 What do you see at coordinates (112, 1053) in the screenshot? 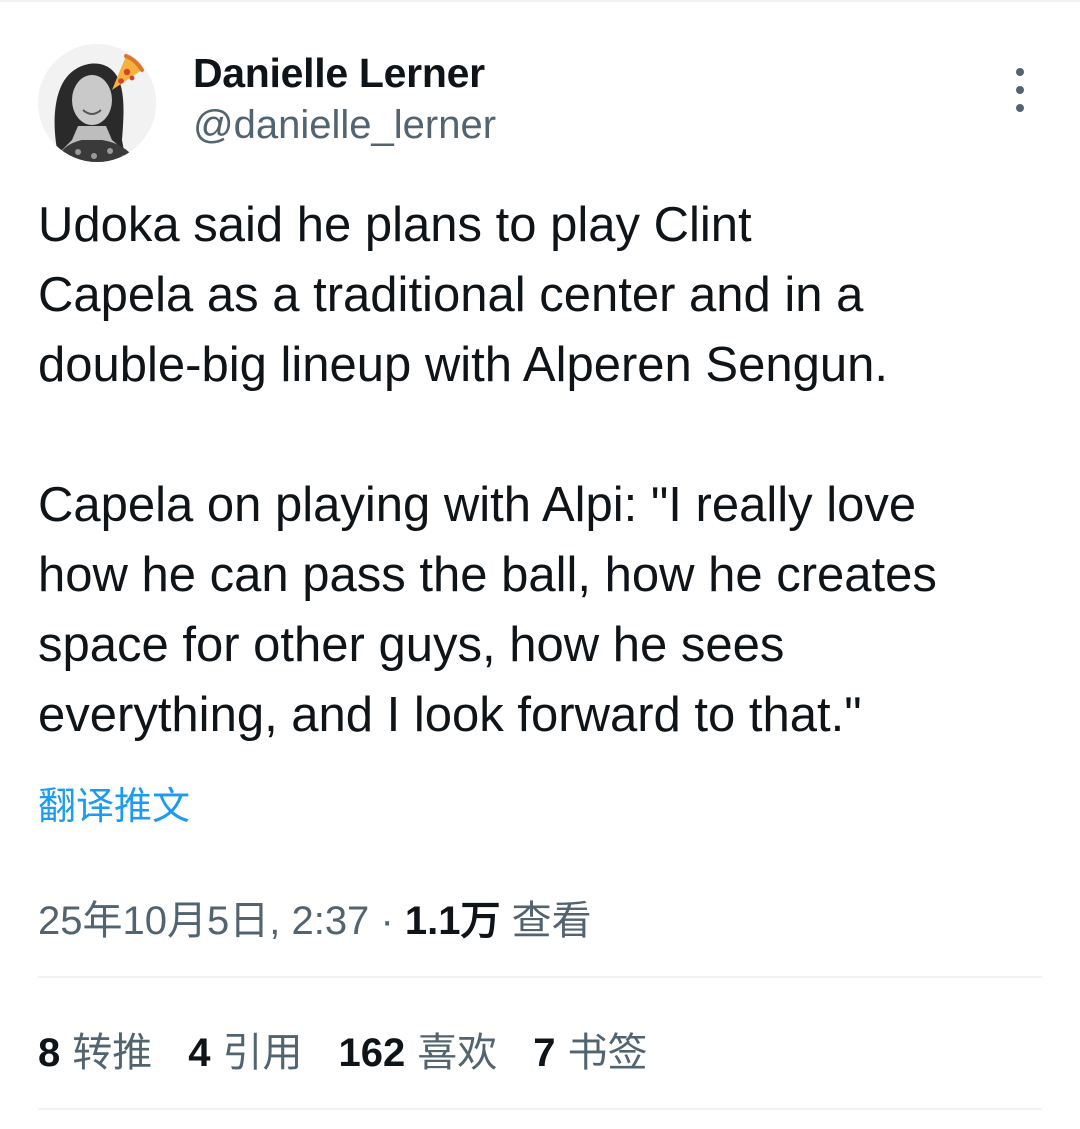
I see `retweets-label: 转推` at bounding box center [112, 1053].